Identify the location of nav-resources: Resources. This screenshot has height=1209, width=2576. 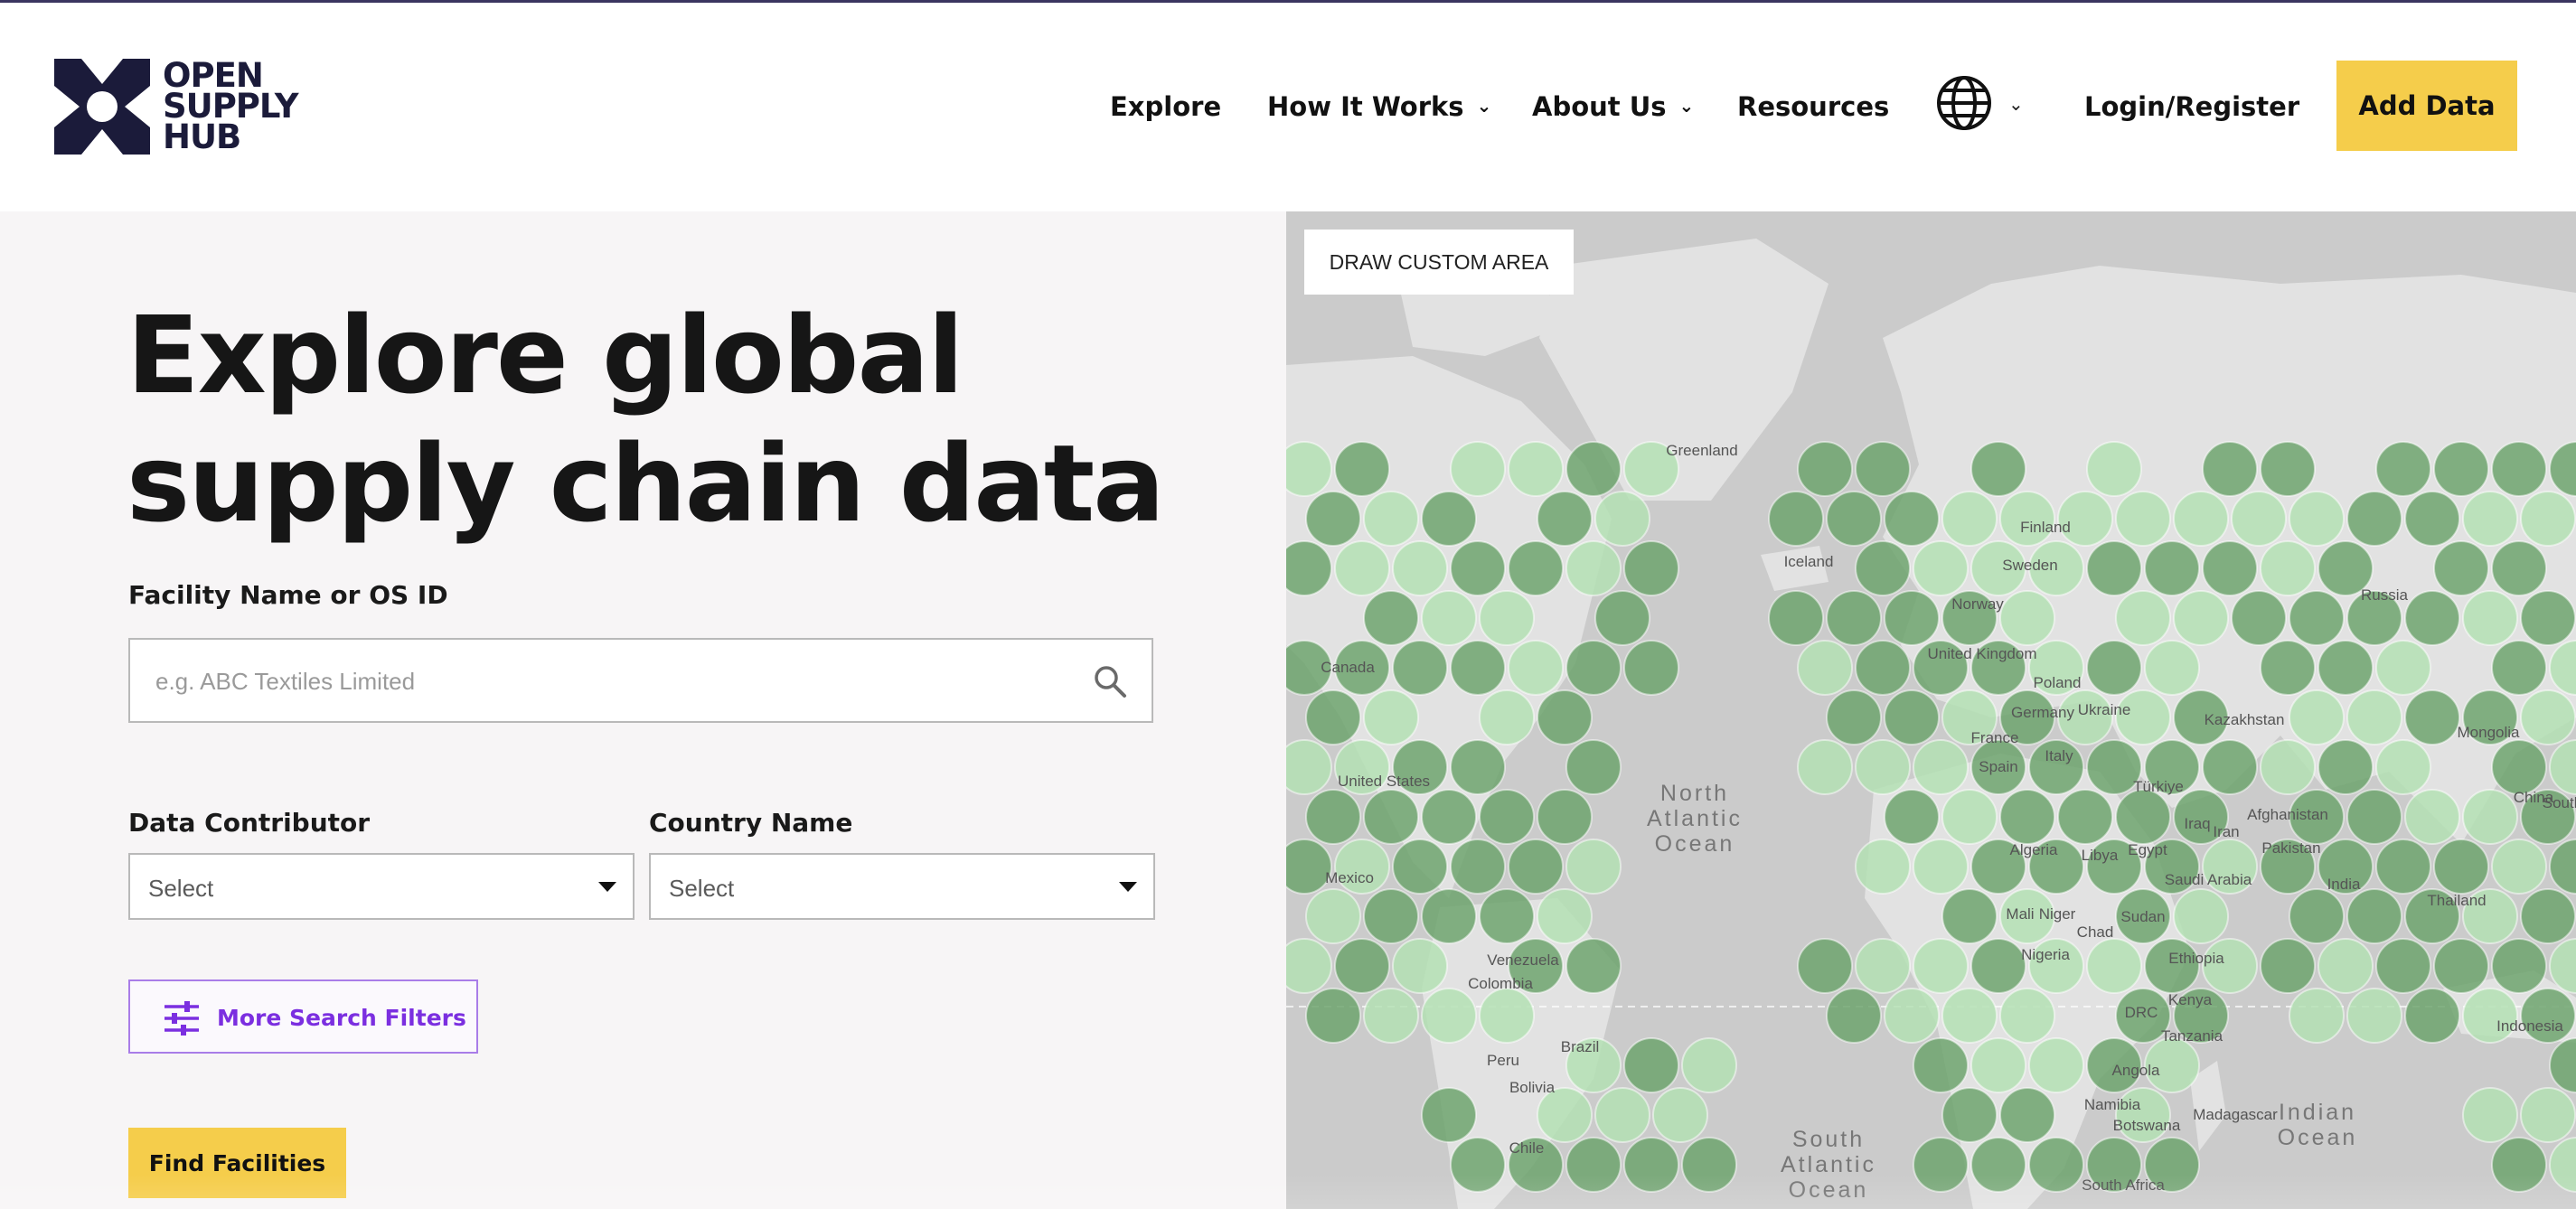
(1813, 106).